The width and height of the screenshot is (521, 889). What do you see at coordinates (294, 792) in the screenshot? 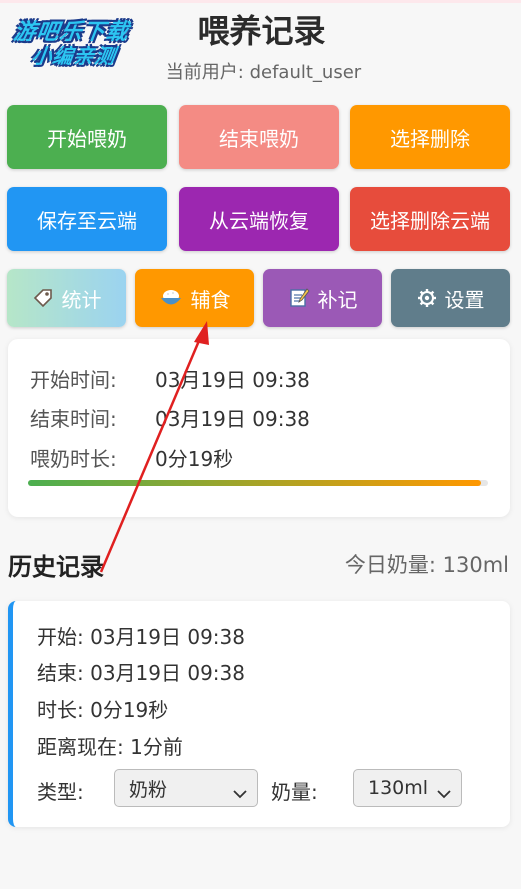
I see `record-amount-label: 奶量:` at bounding box center [294, 792].